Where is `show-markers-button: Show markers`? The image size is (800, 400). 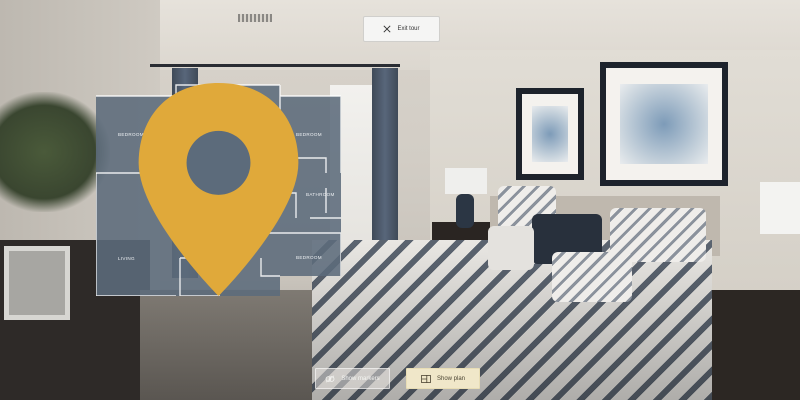 show-markers-button: Show markers is located at coordinates (352, 378).